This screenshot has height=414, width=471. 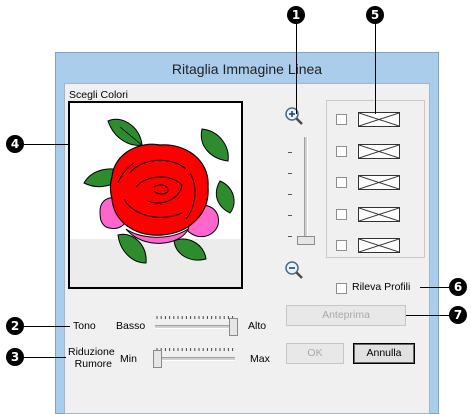 I want to click on callout-2-leader, so click(x=47, y=326).